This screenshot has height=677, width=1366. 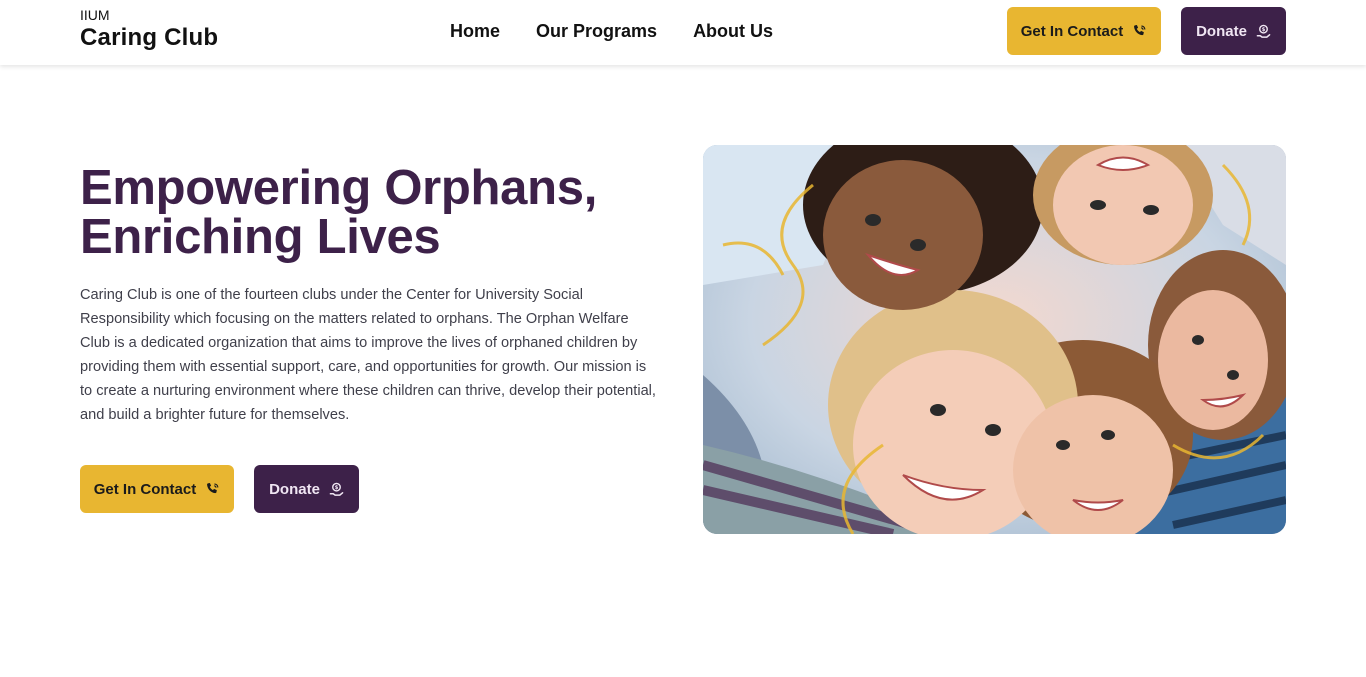 I want to click on brand-title: Caring Club, so click(x=149, y=37).